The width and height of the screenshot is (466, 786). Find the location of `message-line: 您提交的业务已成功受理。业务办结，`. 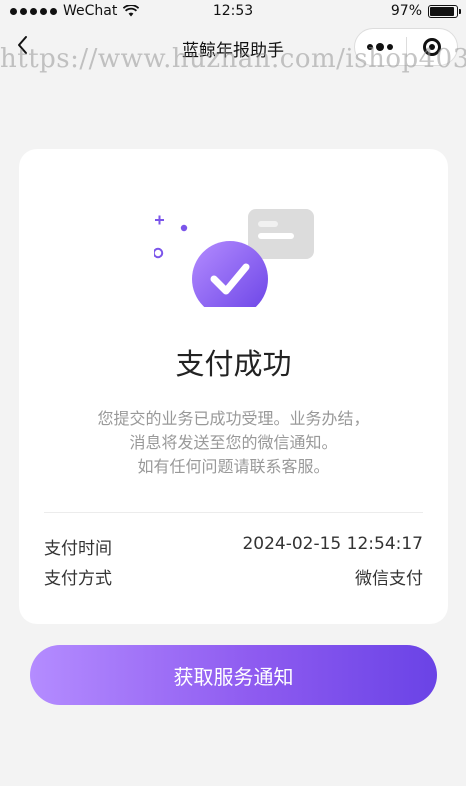

message-line: 您提交的业务已成功受理。业务办结， is located at coordinates (233, 418).